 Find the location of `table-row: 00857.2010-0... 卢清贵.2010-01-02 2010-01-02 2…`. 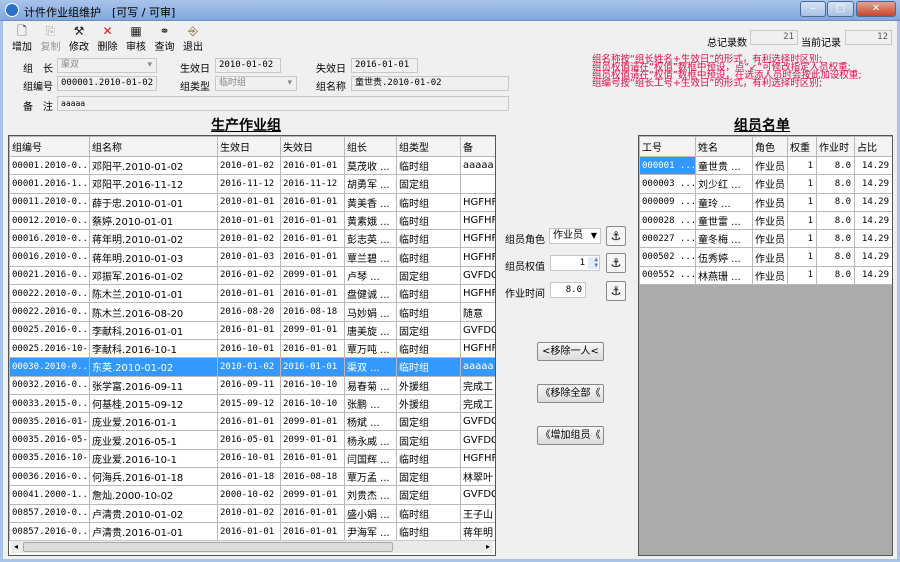

table-row: 00857.2010-0... 卢清贵.2010-01-02 2010-01-02 2… is located at coordinates (252, 513).